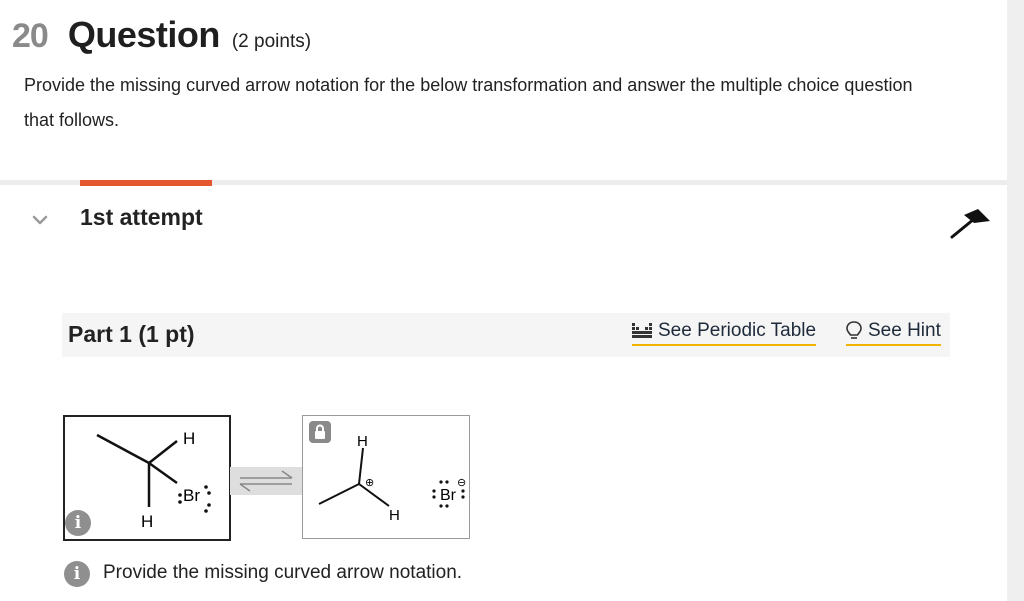 The height and width of the screenshot is (601, 1024). I want to click on right-gutter, so click(1015, 300).